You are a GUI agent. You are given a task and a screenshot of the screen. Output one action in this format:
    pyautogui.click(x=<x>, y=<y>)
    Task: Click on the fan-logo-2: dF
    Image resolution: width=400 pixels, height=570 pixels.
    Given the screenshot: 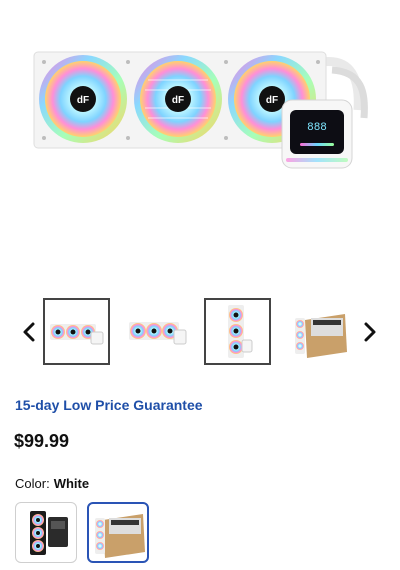 What is the action you would take?
    pyautogui.click(x=178, y=100)
    